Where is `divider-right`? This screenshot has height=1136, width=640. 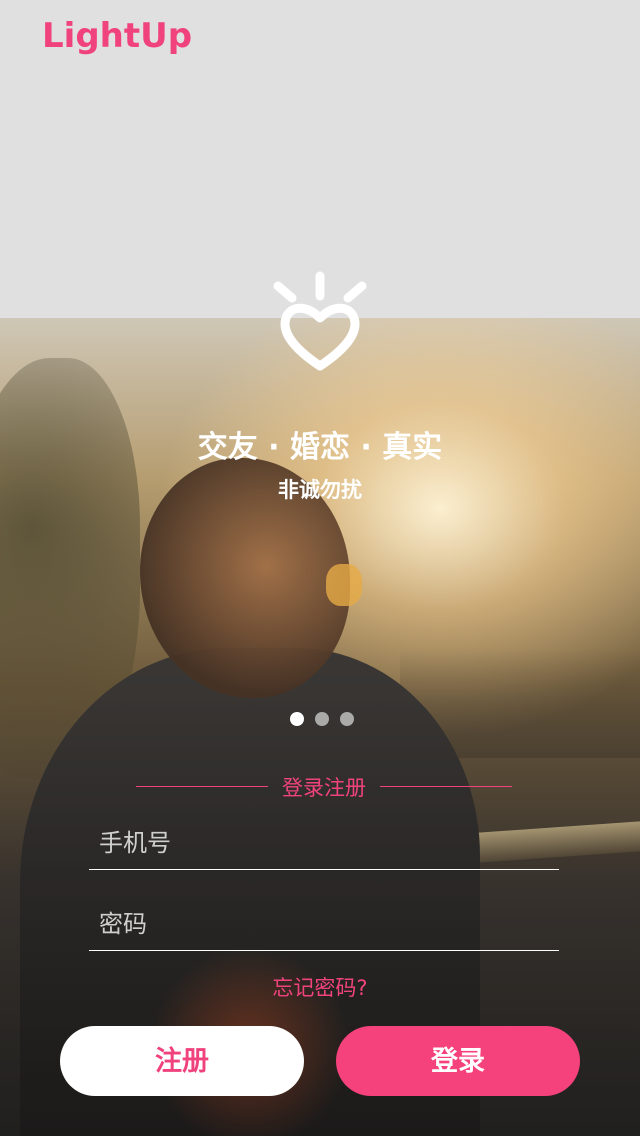 divider-right is located at coordinates (446, 786).